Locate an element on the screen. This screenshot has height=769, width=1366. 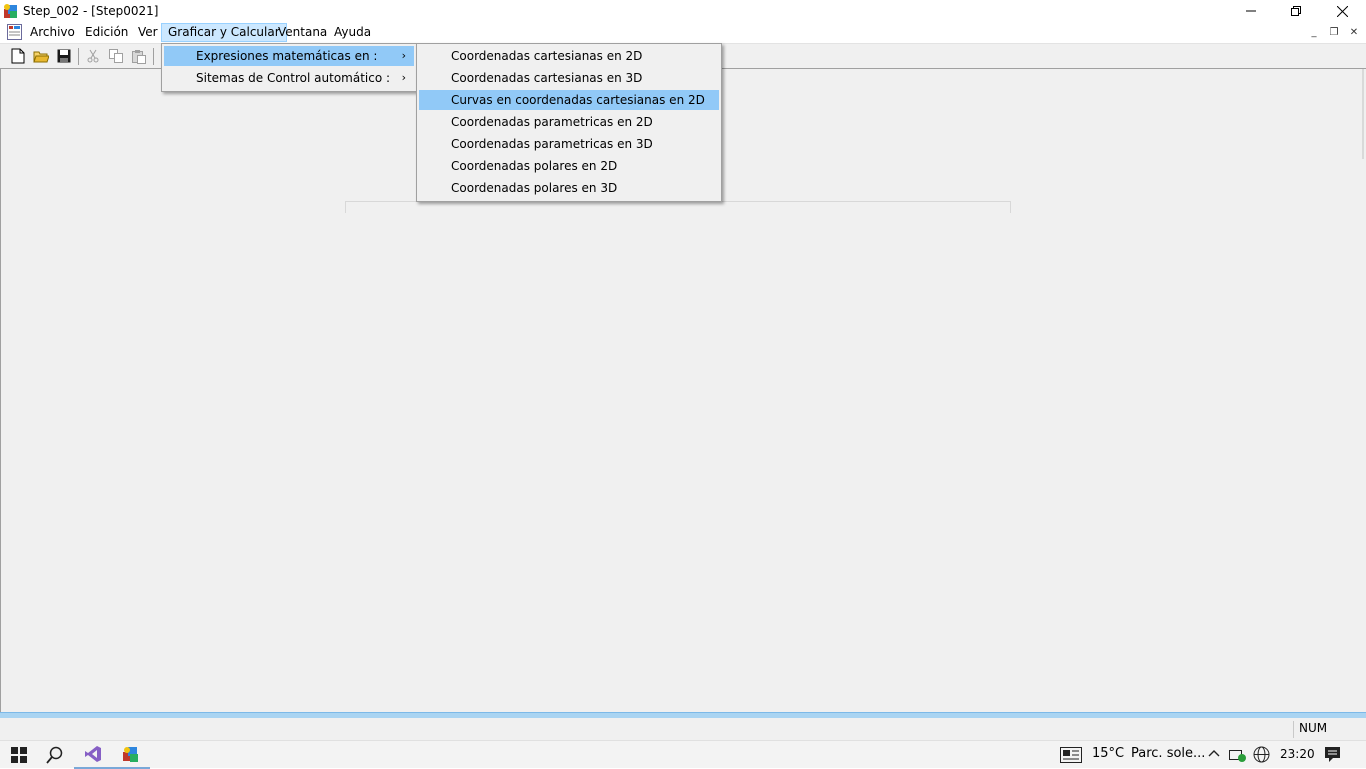
mdi-close-icon: ✕ is located at coordinates (1354, 32).